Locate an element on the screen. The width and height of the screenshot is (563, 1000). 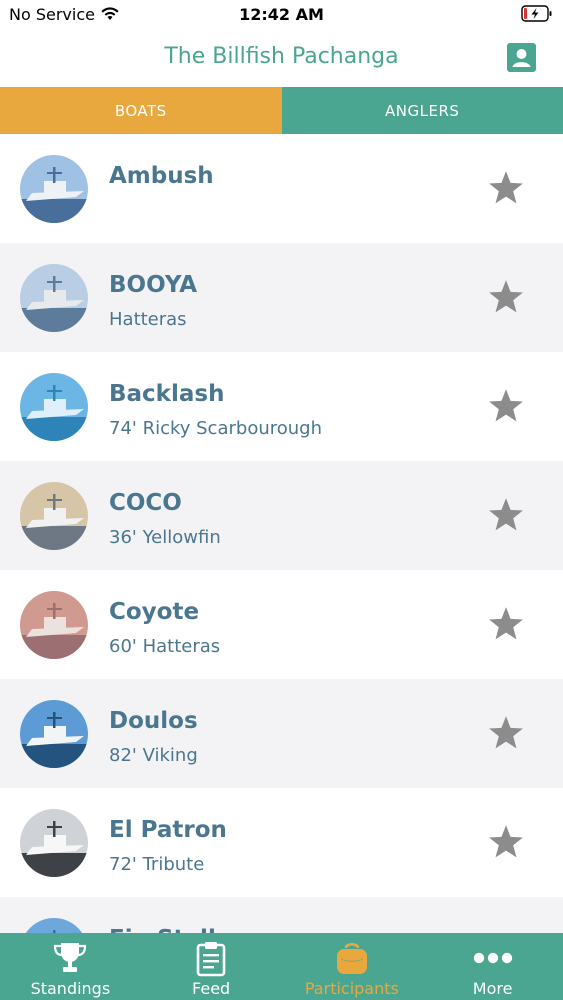
tab-participants: Participants is located at coordinates (352, 966).